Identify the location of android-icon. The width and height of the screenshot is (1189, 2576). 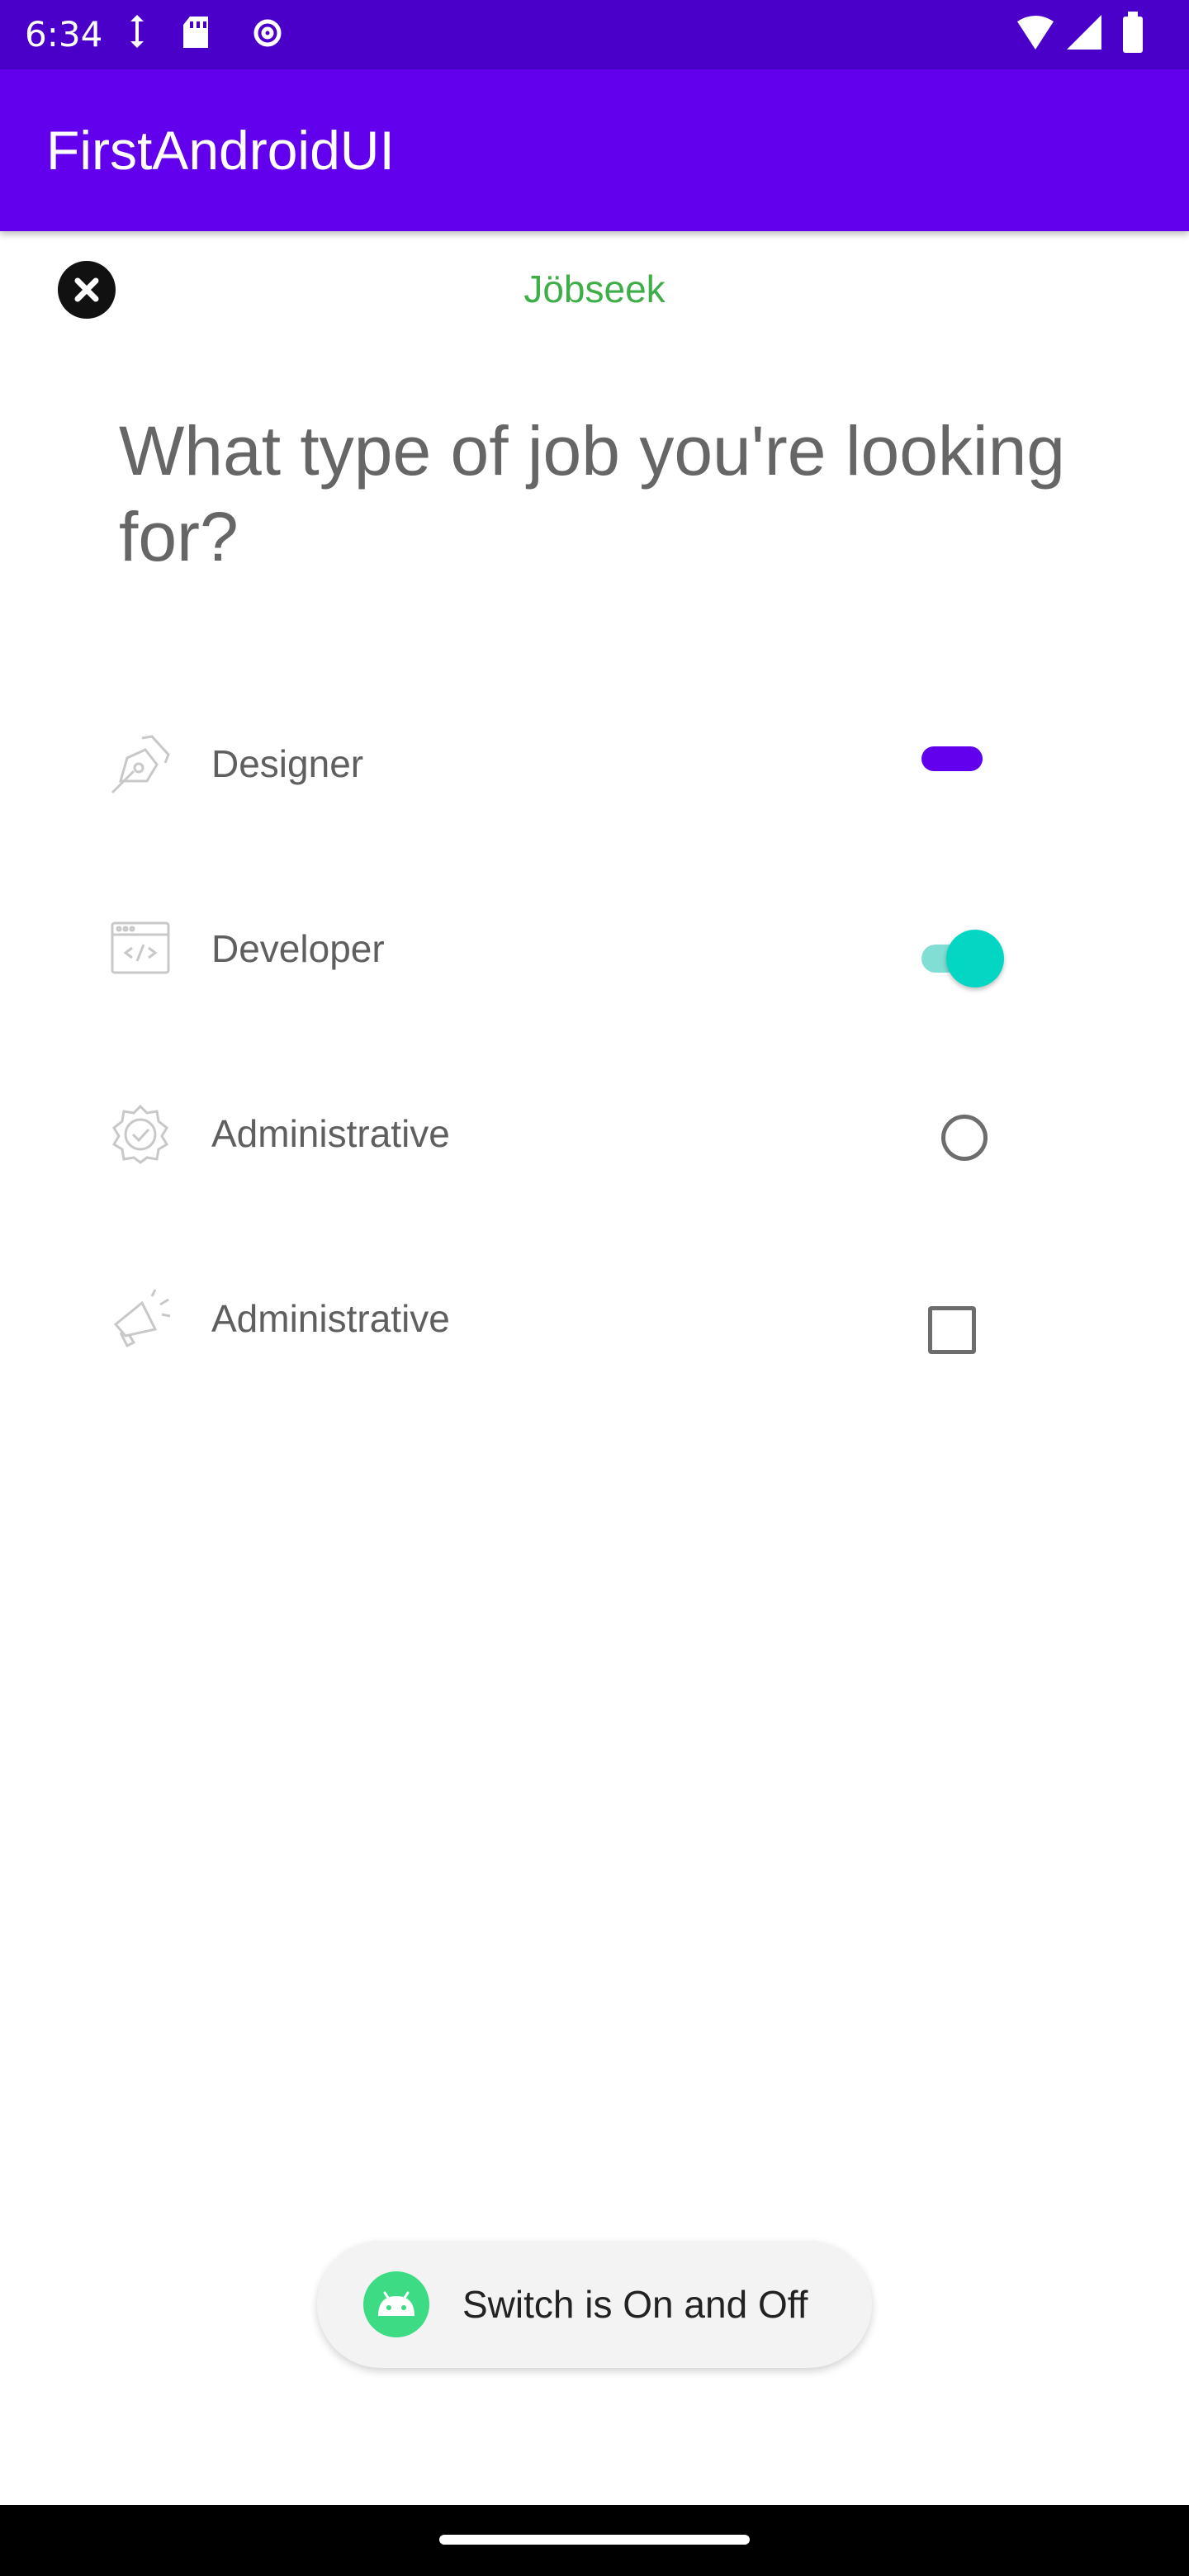
(396, 2304).